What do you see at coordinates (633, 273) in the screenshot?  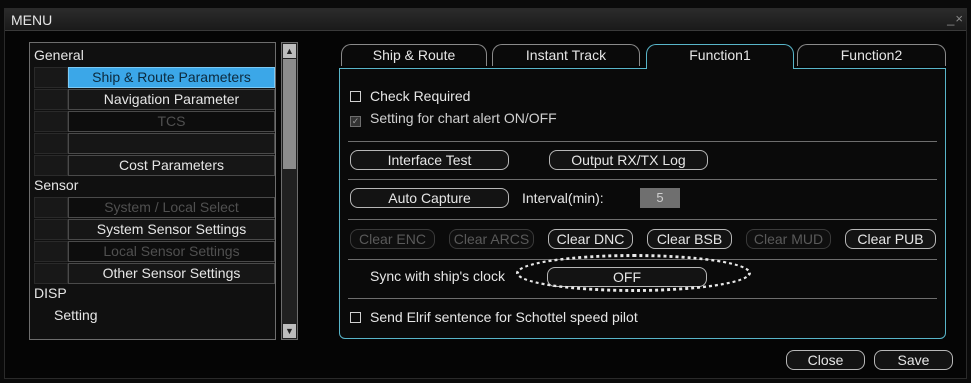 I see `highlight-ellipse` at bounding box center [633, 273].